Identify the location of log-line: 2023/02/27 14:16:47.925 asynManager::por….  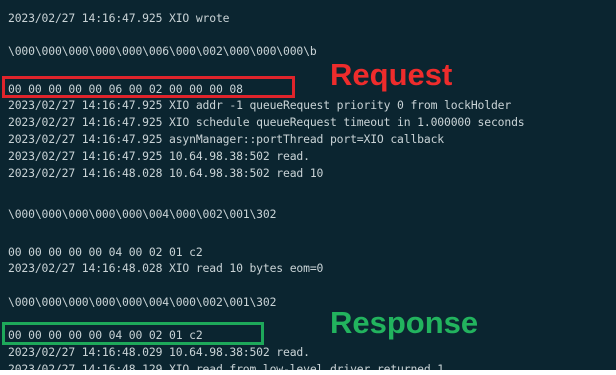
(226, 139).